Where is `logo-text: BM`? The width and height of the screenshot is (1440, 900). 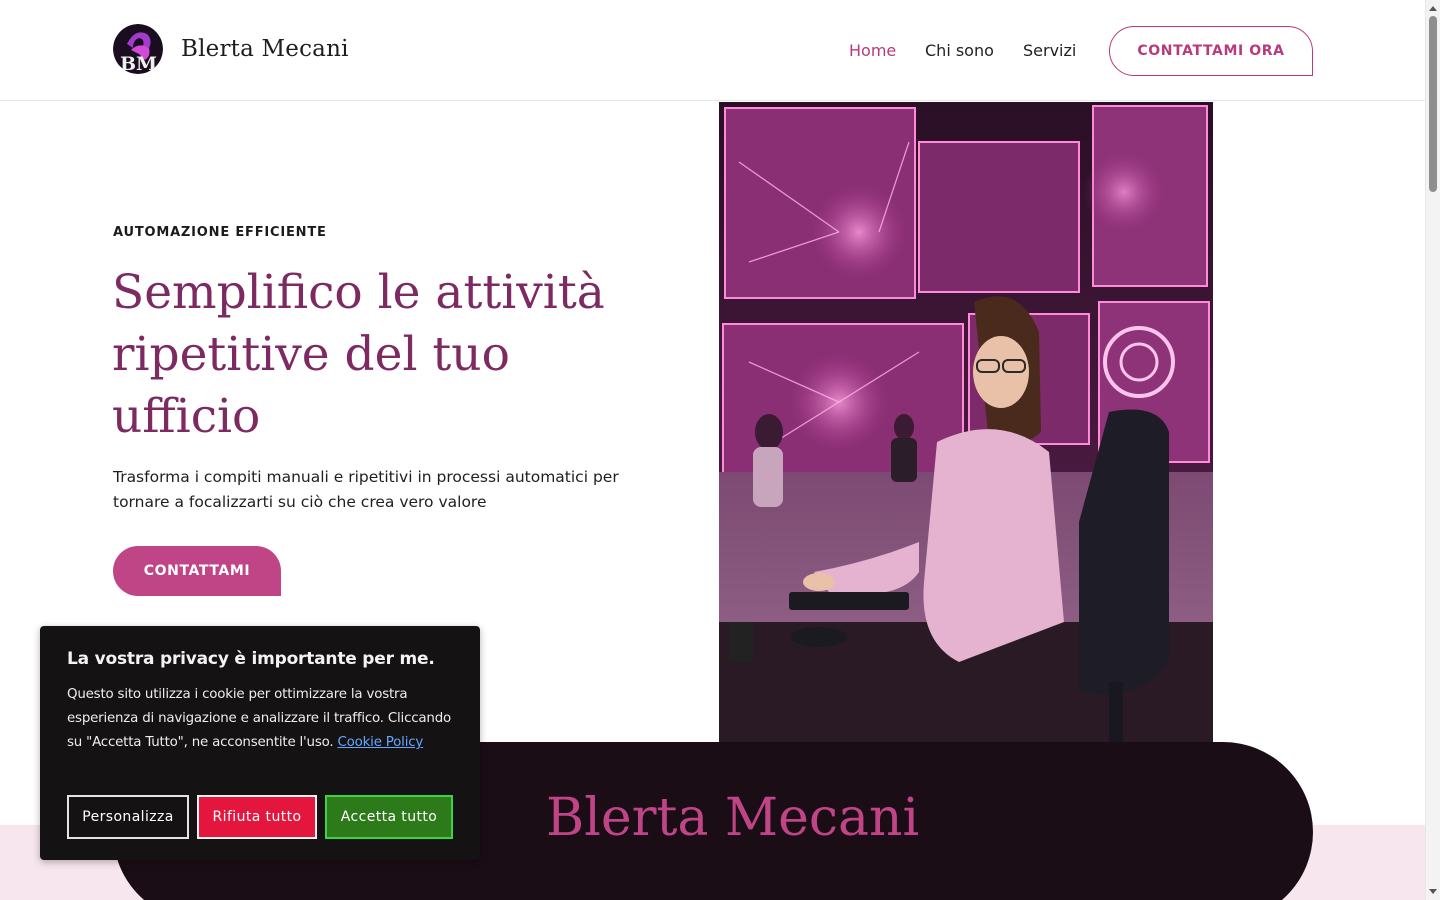
logo-text: BM is located at coordinates (138, 63).